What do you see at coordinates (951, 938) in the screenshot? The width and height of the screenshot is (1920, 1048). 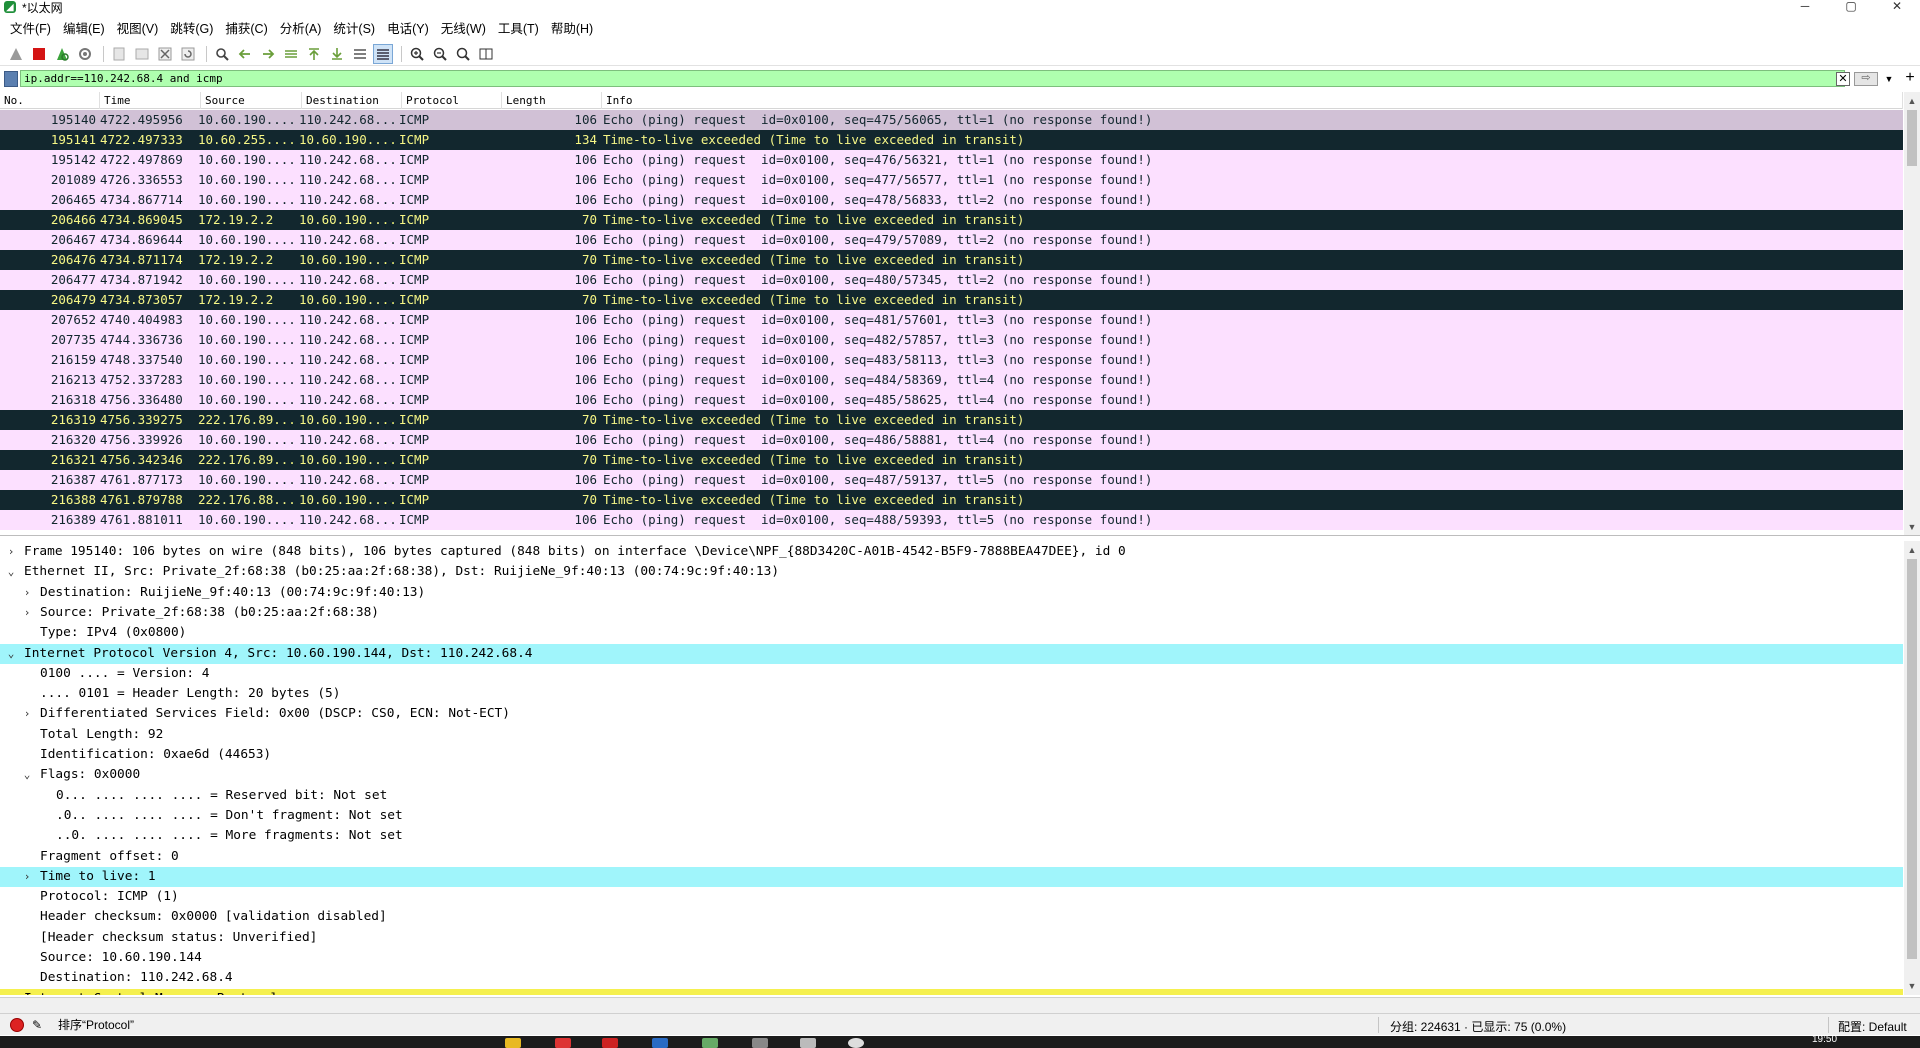 I see `detail-tree-item: [Header checksum status: Unverified]` at bounding box center [951, 938].